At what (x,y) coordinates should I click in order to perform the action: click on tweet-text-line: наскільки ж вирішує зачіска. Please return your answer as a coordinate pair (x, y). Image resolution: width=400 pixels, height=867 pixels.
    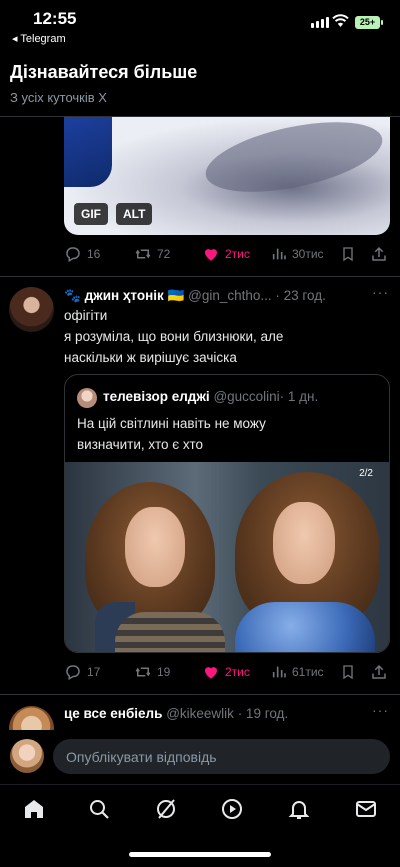
    Looking at the image, I should click on (150, 357).